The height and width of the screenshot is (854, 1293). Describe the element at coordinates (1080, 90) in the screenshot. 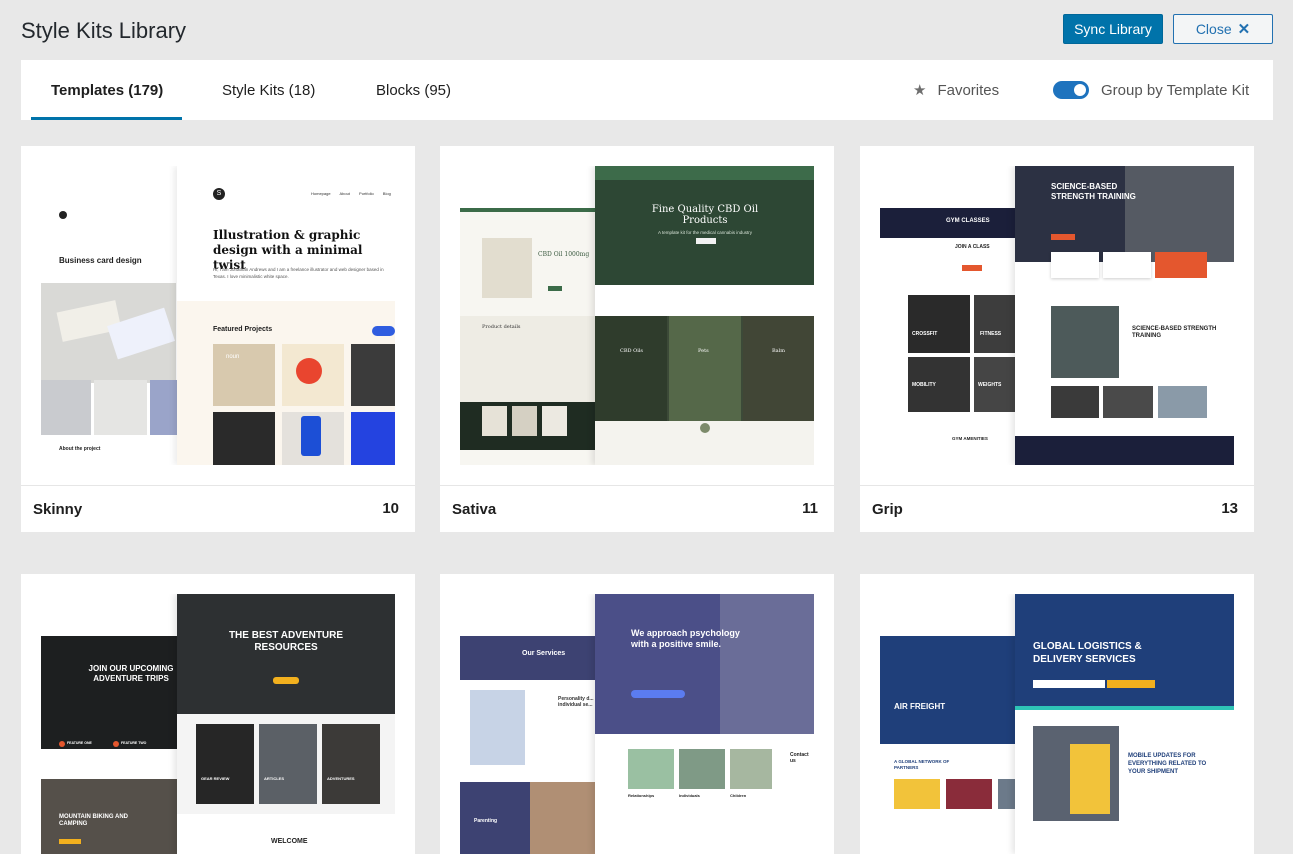

I see `toggle-knob` at that location.